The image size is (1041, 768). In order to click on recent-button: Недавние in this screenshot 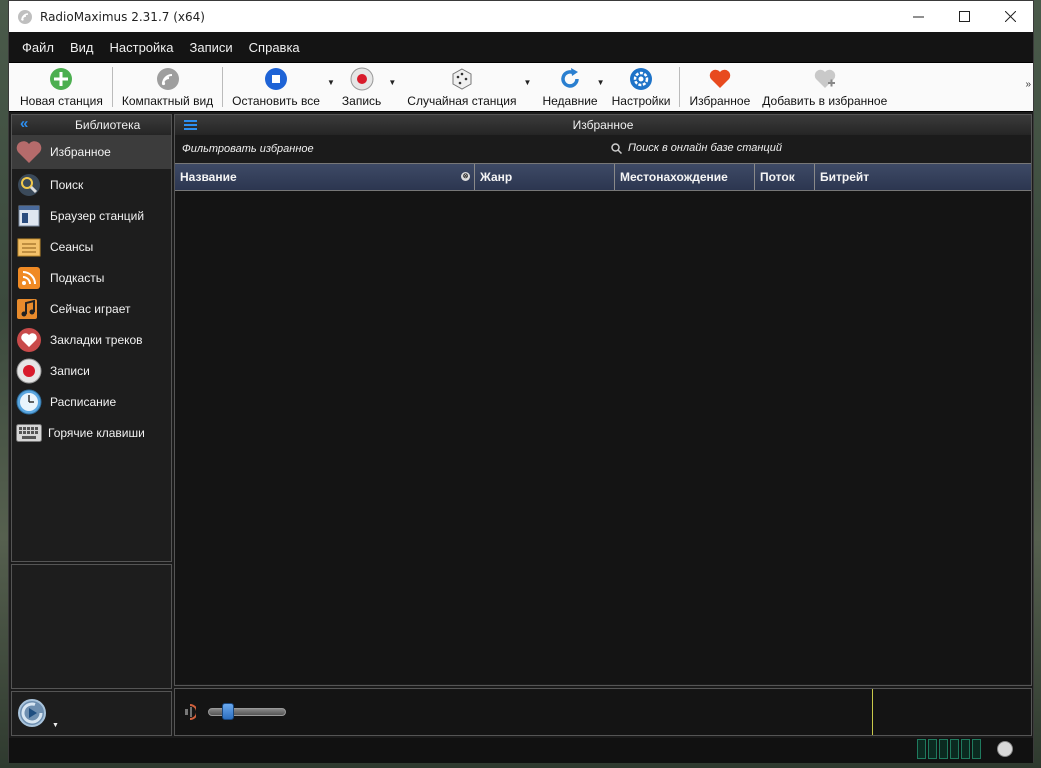, I will do `click(569, 87)`.